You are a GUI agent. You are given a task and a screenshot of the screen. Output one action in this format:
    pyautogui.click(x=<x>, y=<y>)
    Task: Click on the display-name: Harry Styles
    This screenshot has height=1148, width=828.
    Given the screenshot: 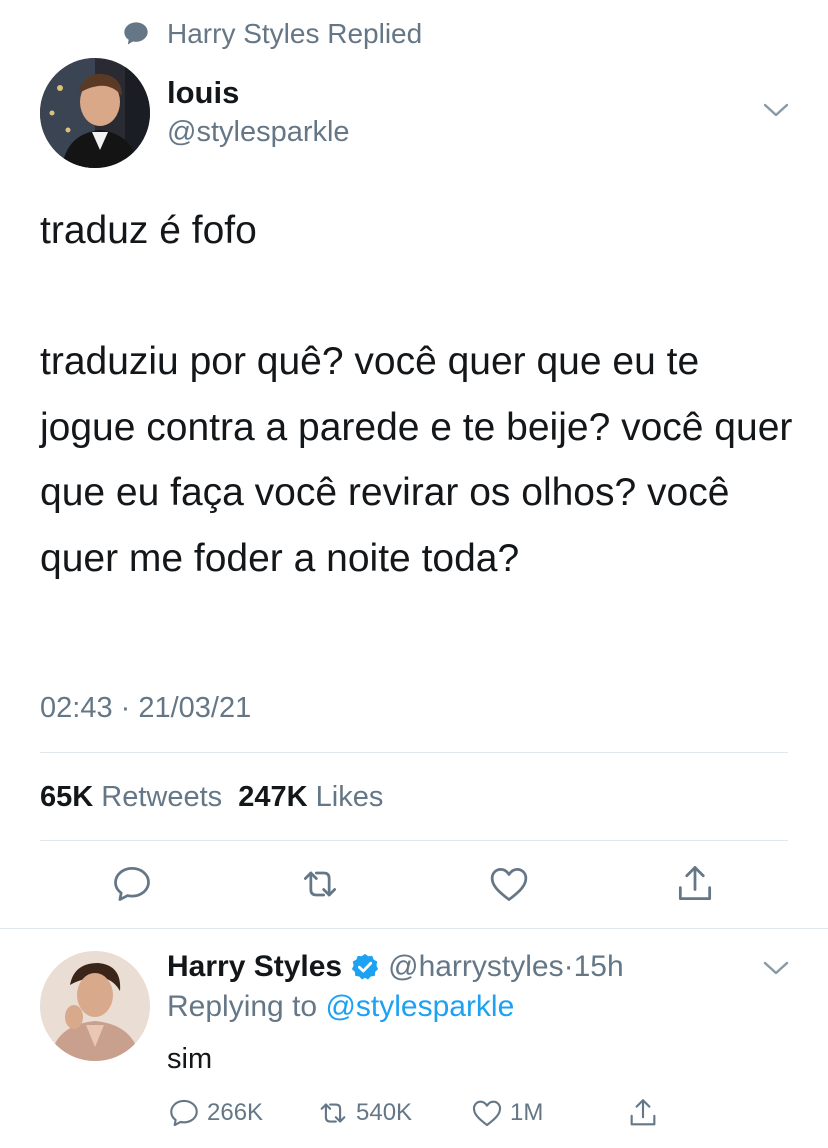 What is the action you would take?
    pyautogui.click(x=254, y=967)
    